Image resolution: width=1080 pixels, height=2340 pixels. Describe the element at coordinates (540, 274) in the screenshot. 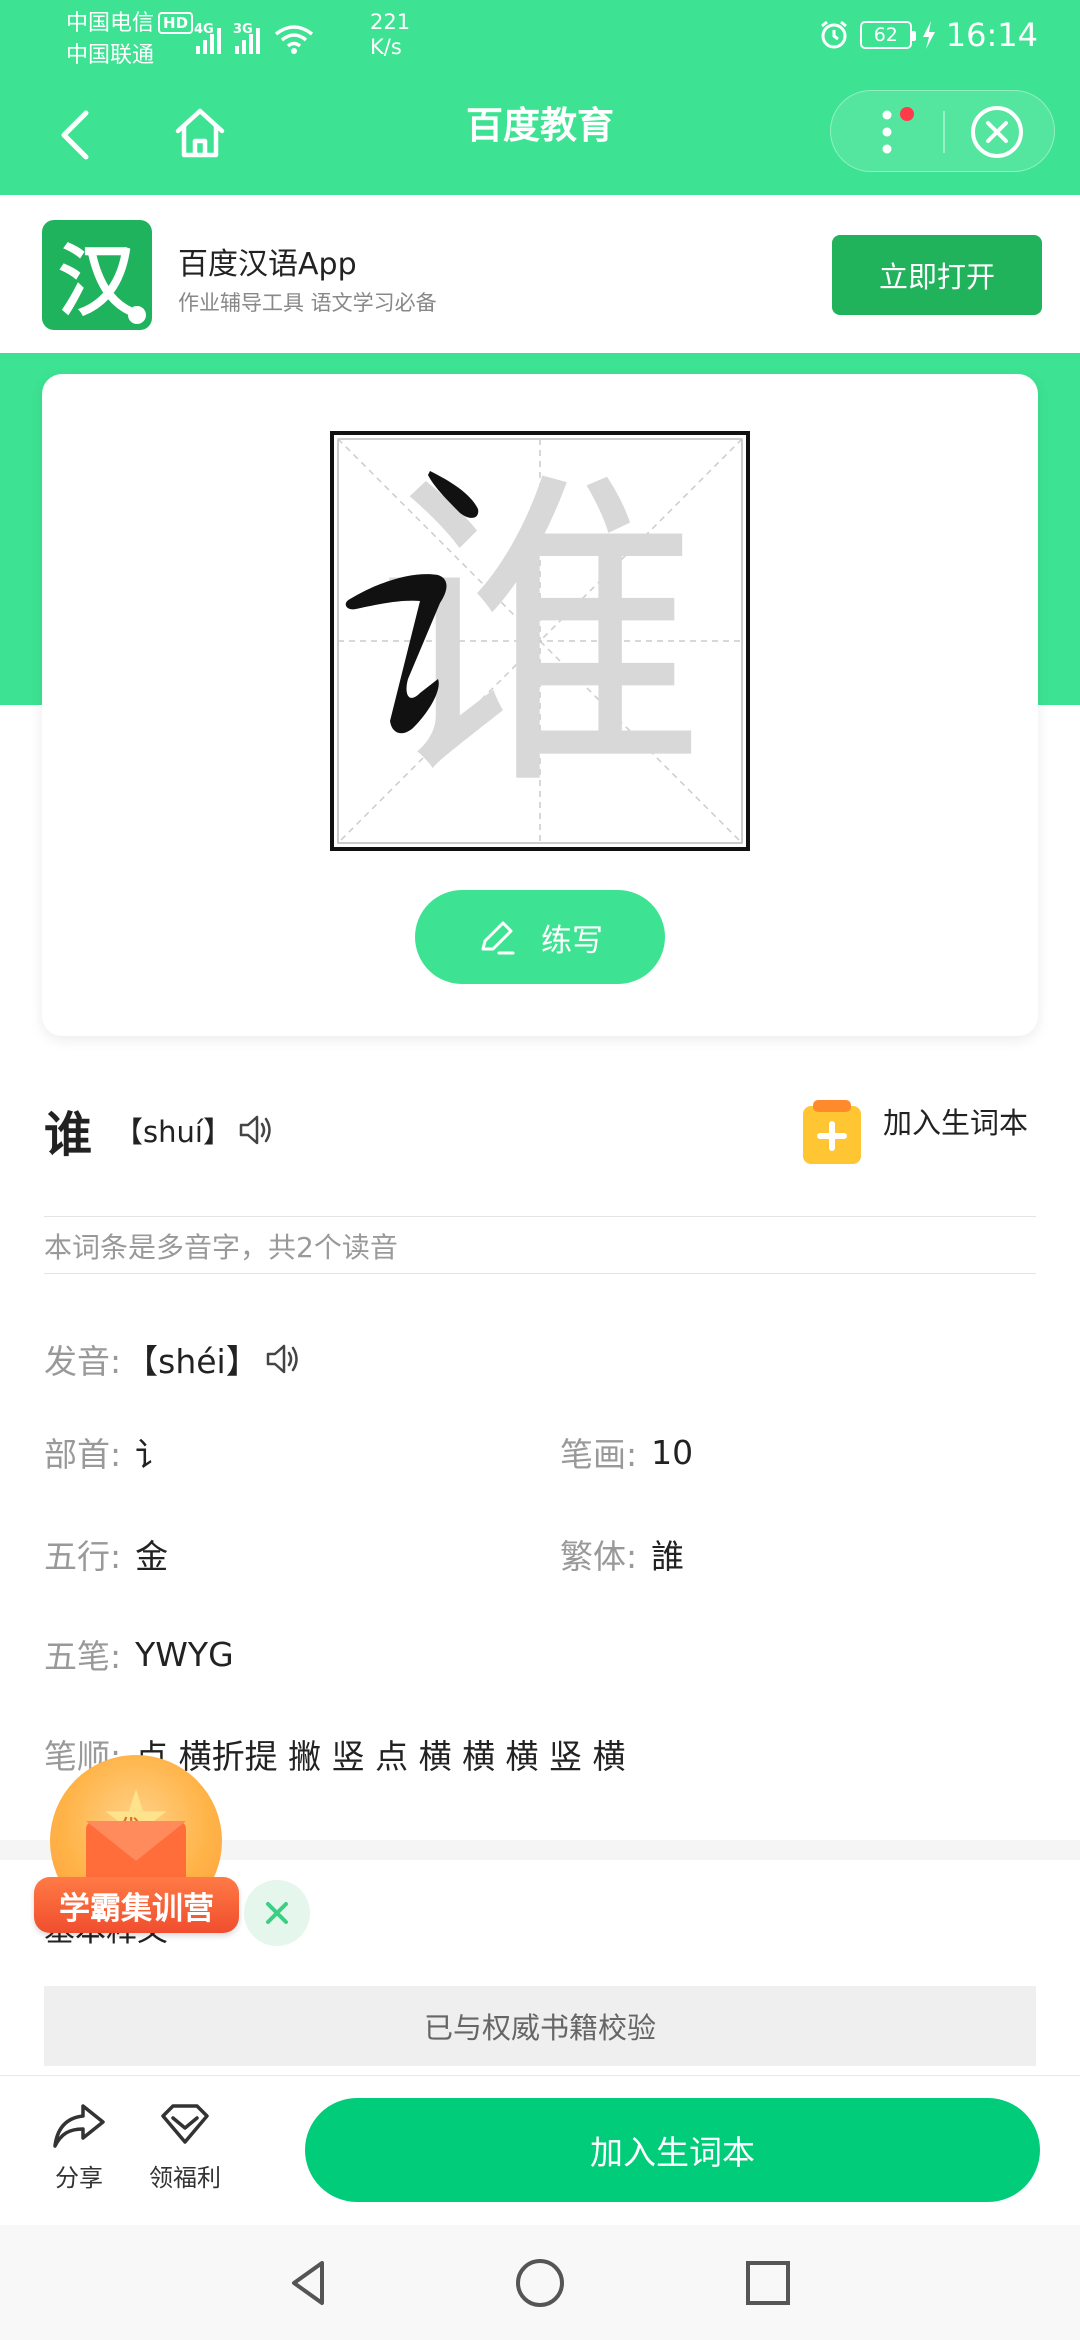

I see `app-download-banner: 汉 百度汉语App 作业辅导工具 语文学习必备 立即打开` at that location.